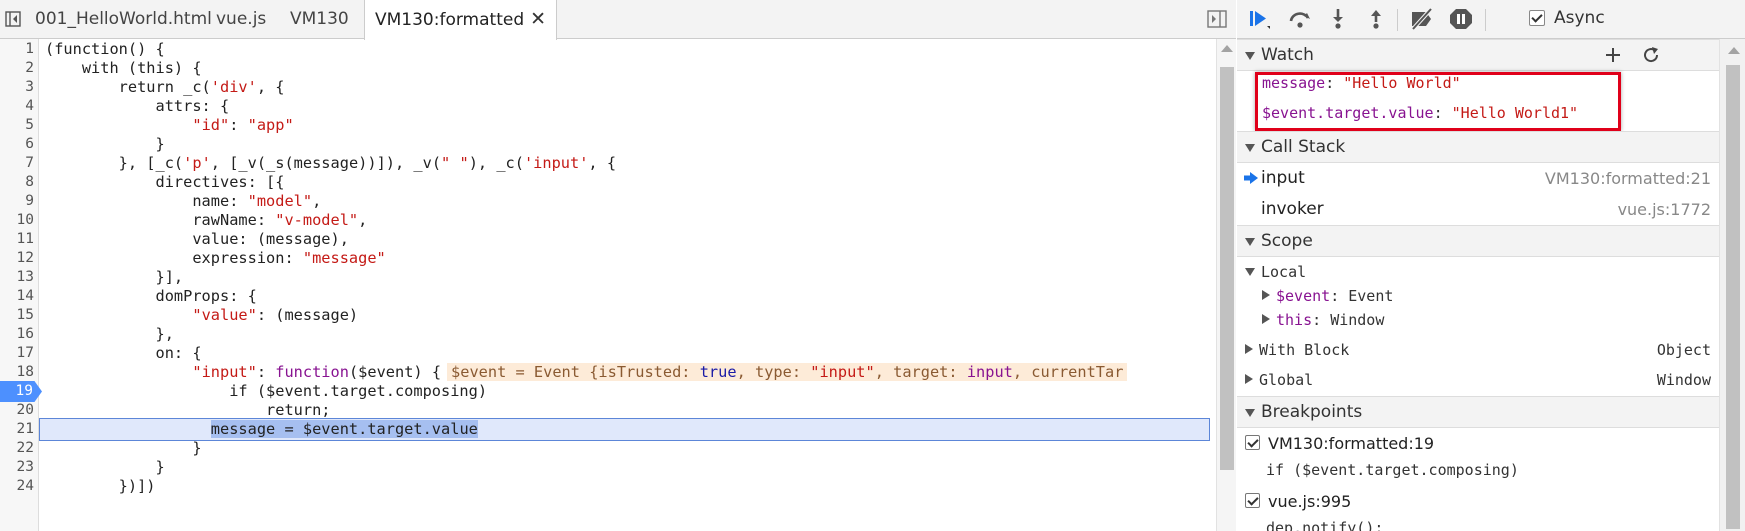 This screenshot has height=531, width=1745. I want to click on refresh-icon, so click(1651, 55).